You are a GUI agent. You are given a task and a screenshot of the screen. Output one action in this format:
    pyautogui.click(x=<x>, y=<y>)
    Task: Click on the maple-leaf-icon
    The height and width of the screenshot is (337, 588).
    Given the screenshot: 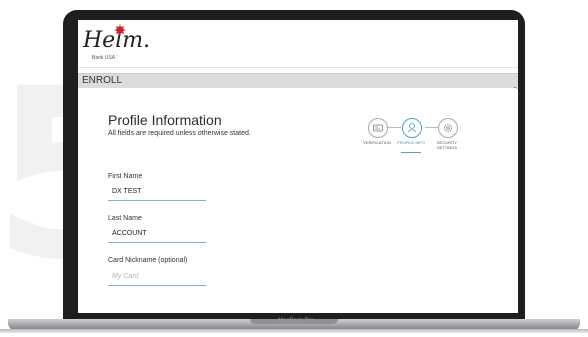 What is the action you would take?
    pyautogui.click(x=120, y=30)
    